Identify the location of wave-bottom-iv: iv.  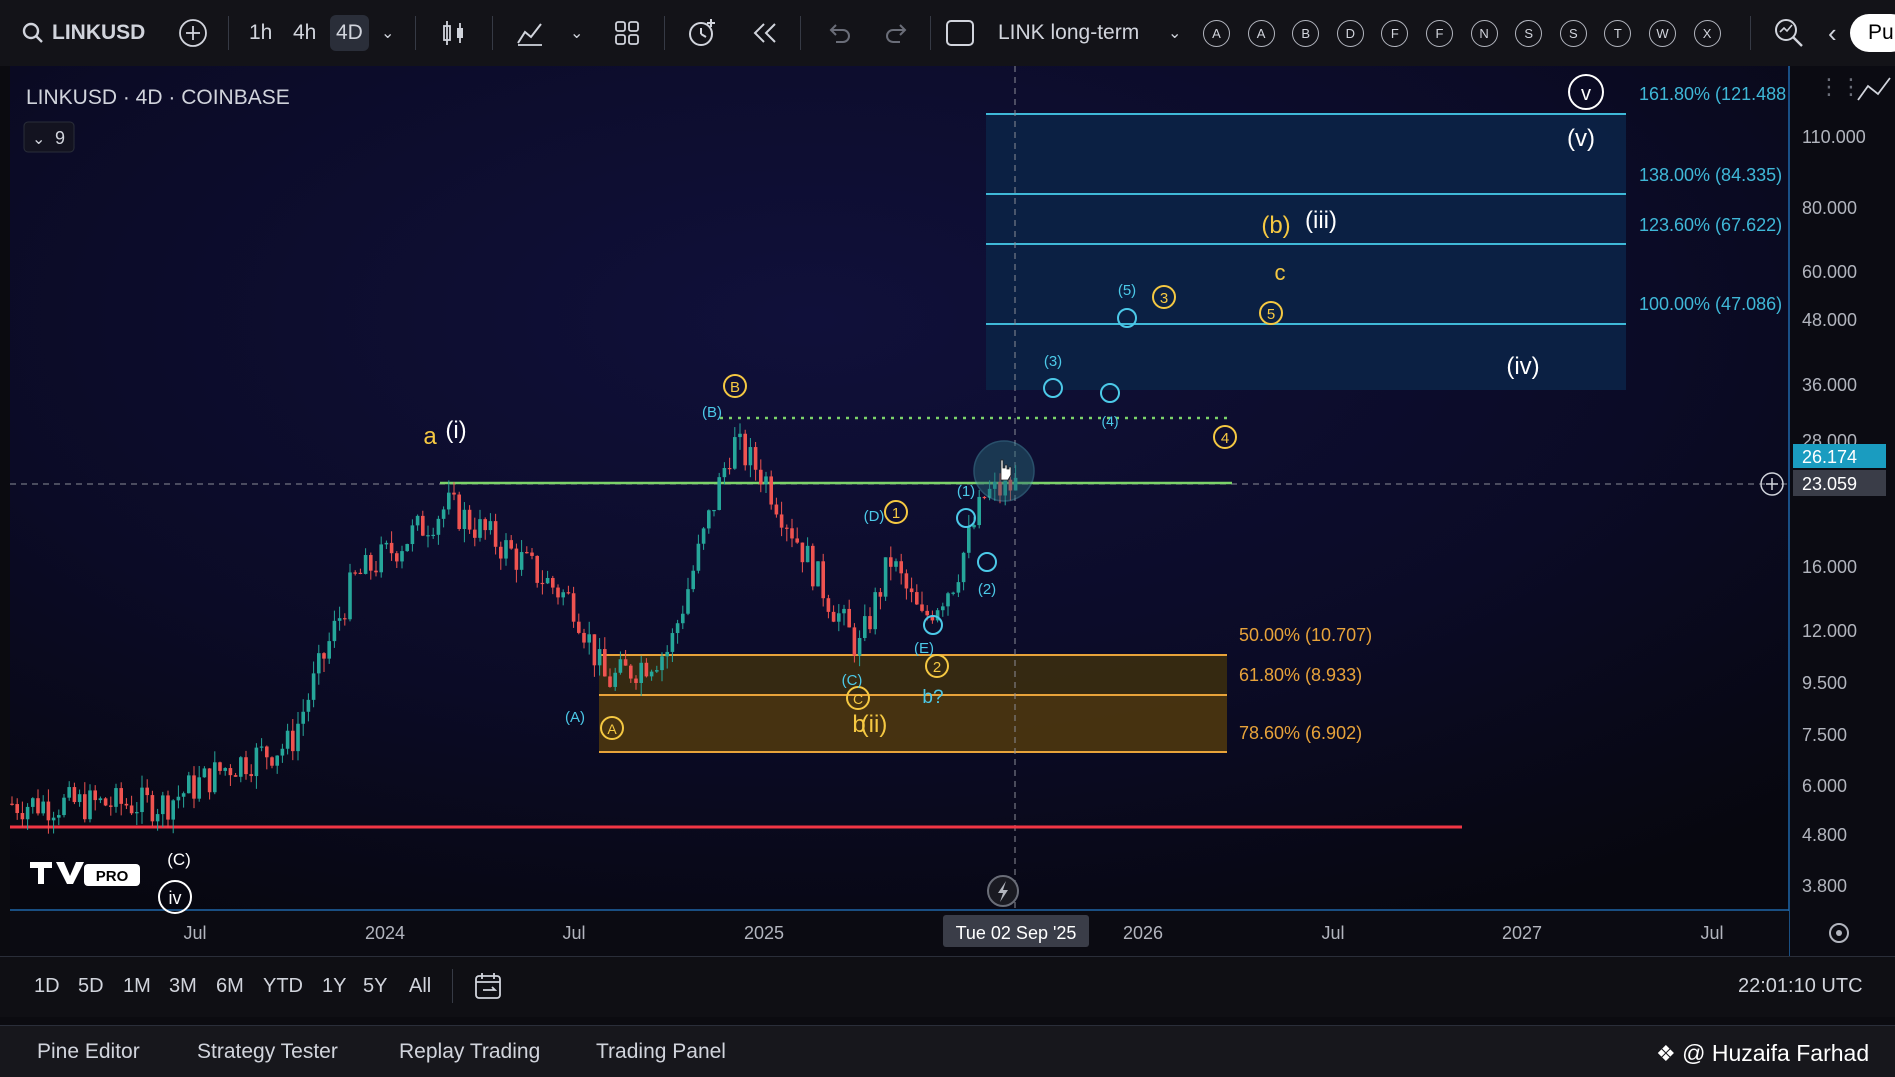
(175, 898).